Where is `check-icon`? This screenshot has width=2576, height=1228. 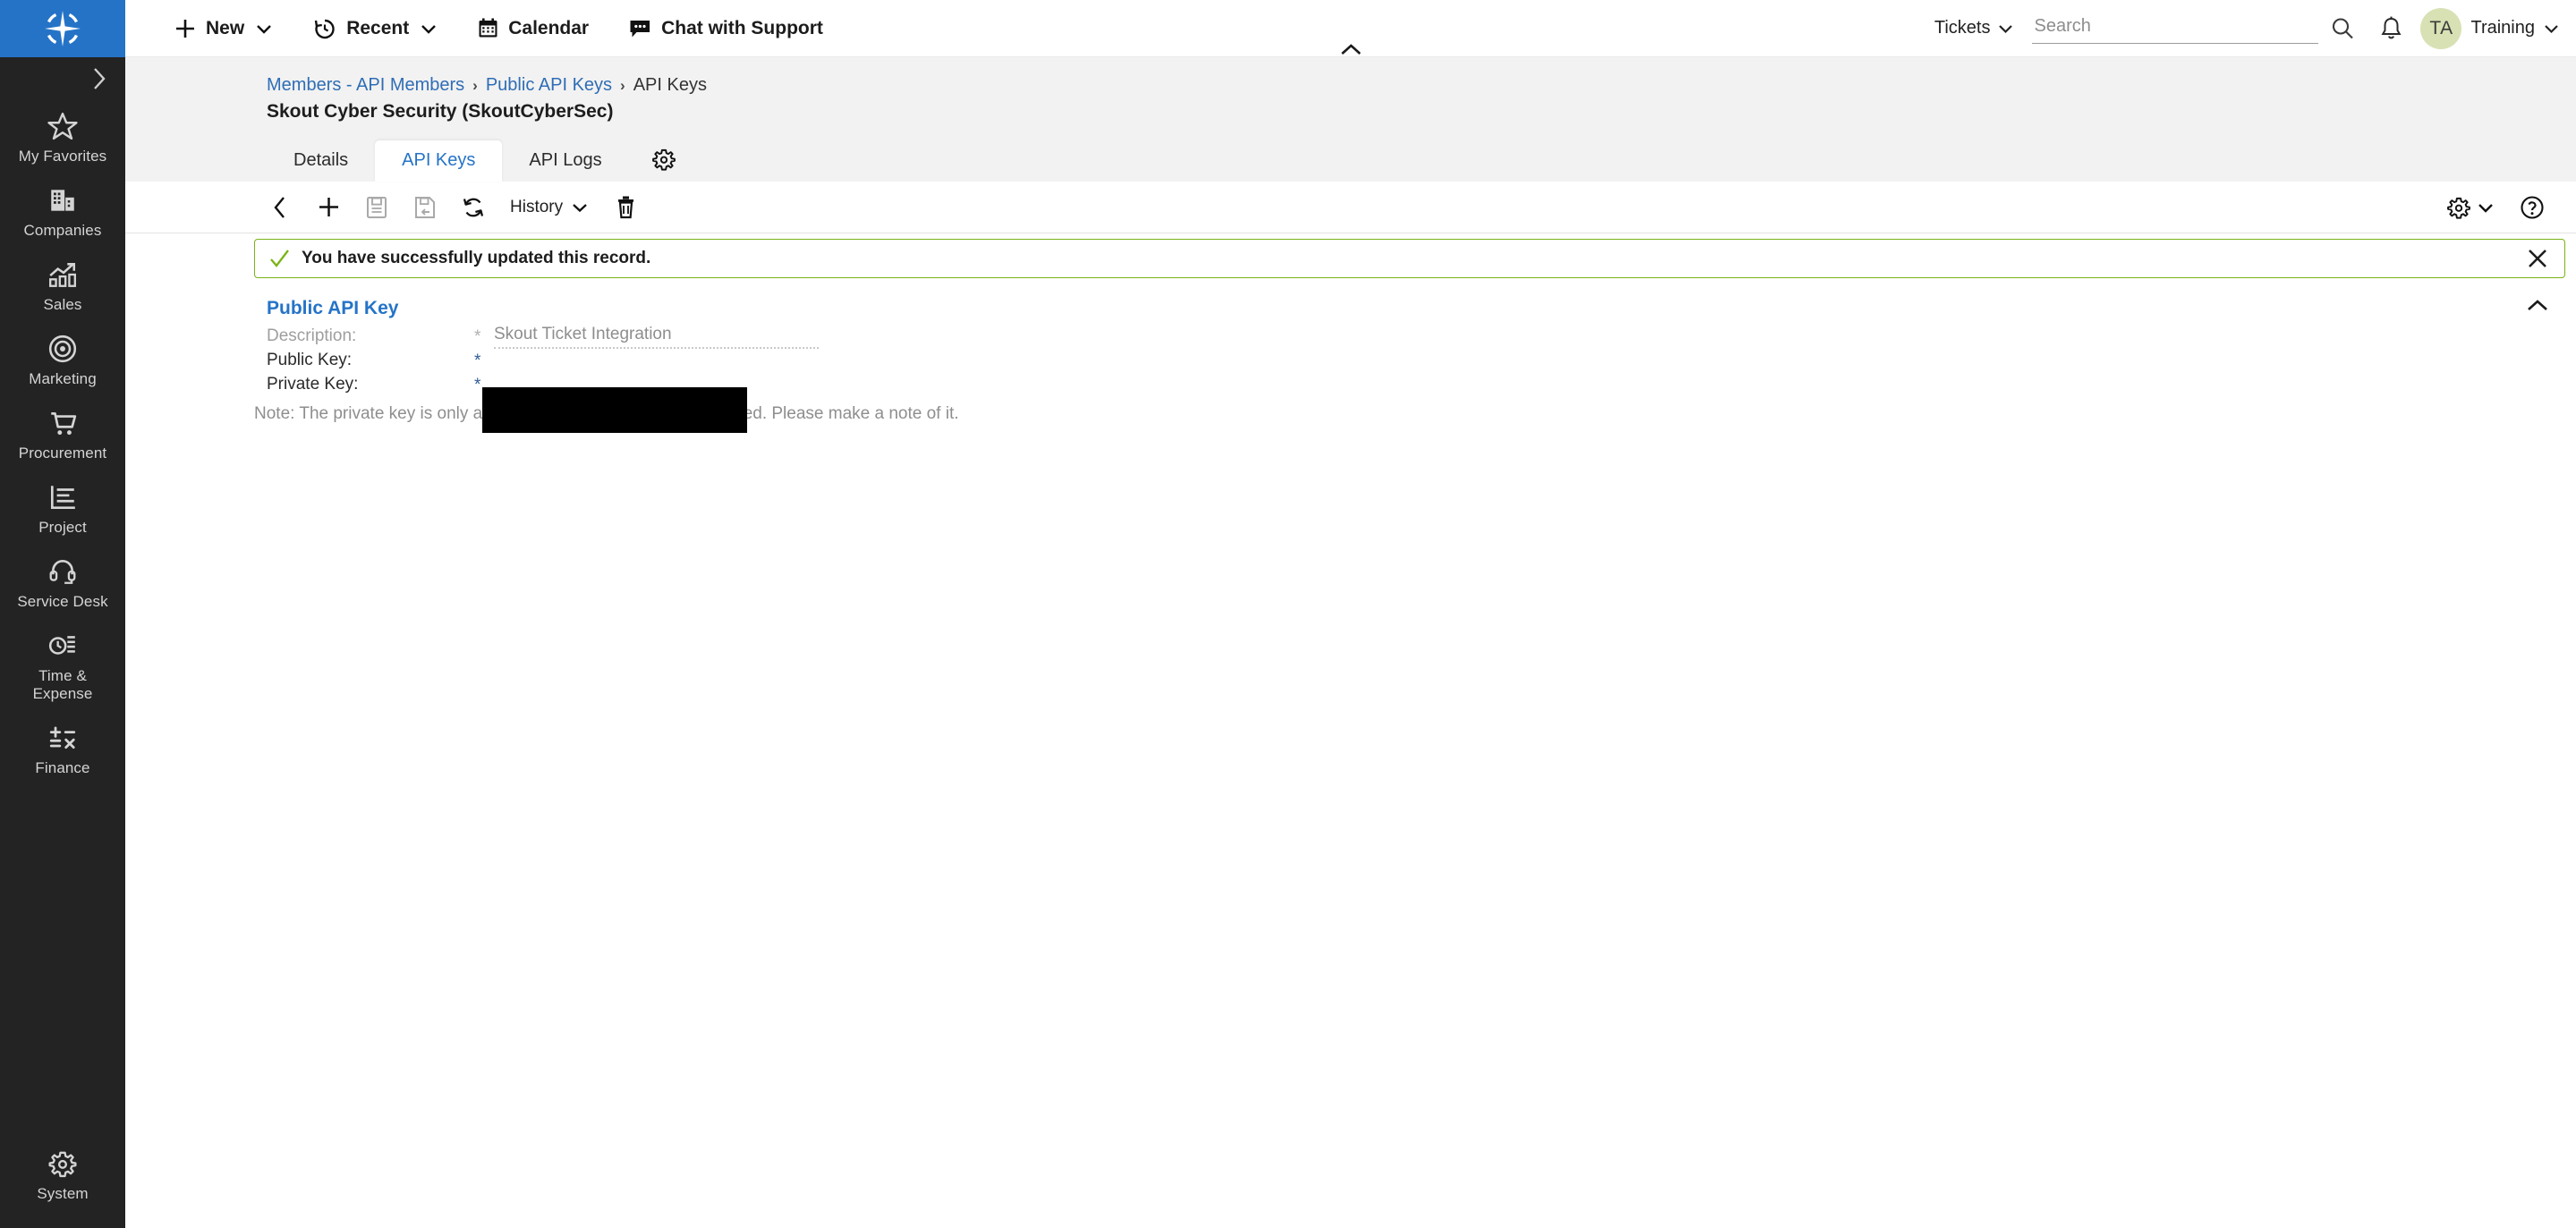
check-icon is located at coordinates (279, 258).